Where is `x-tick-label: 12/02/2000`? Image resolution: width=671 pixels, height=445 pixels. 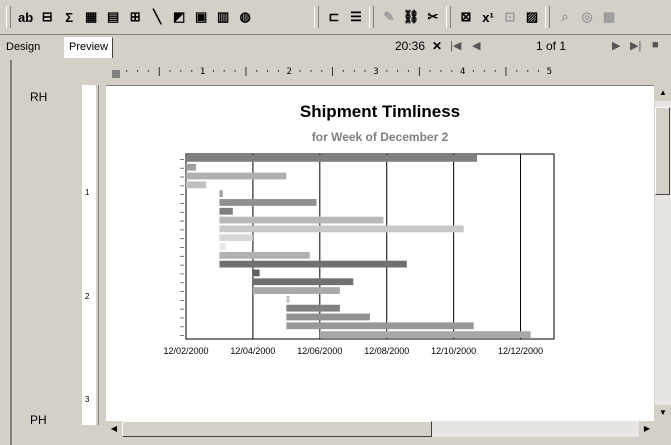
x-tick-label: 12/02/2000 is located at coordinates (185, 351).